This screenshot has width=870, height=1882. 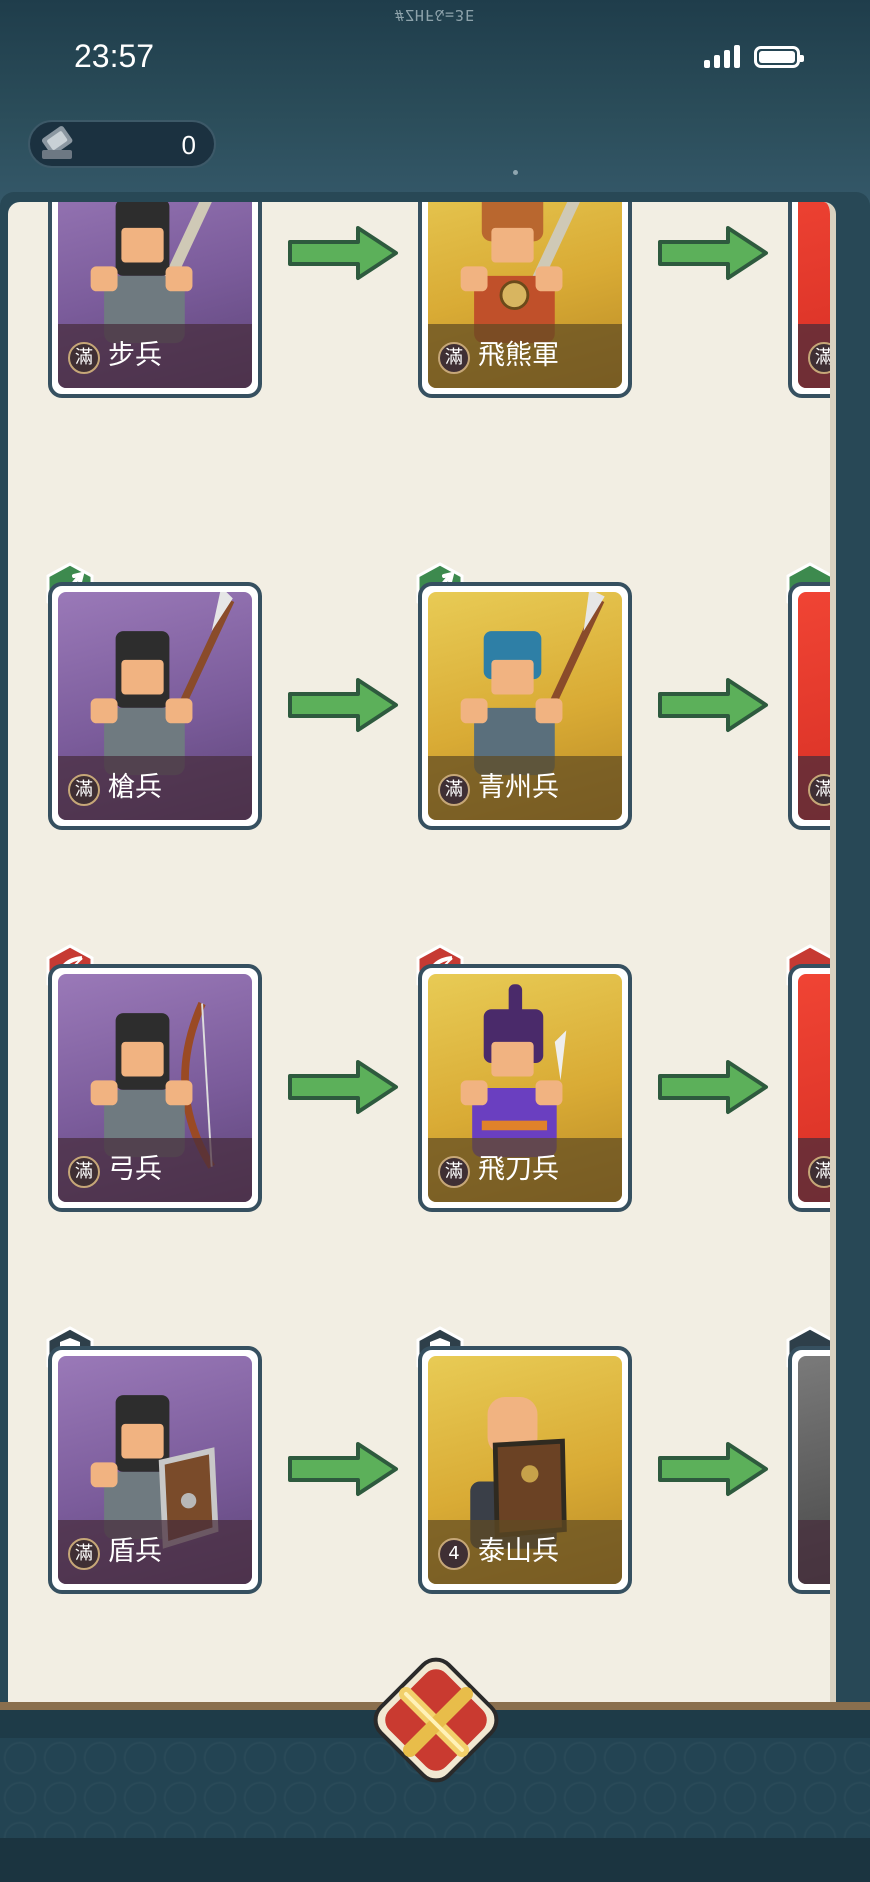 I want to click on unit-card: 4 泰山兵, so click(x=525, y=1470).